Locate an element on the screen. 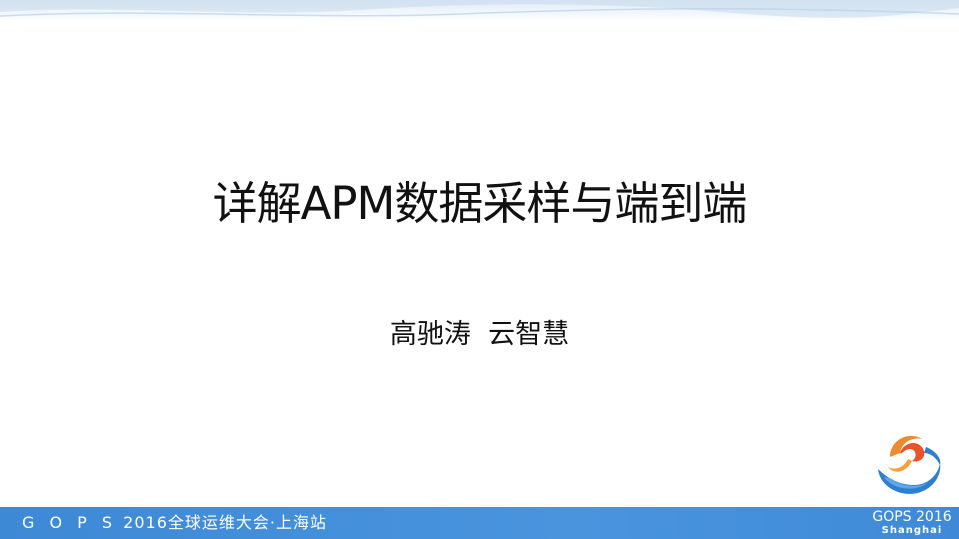 The image size is (959, 539). footer-event-label: G O P S 2016全球运维大会·上海站 is located at coordinates (174, 523).